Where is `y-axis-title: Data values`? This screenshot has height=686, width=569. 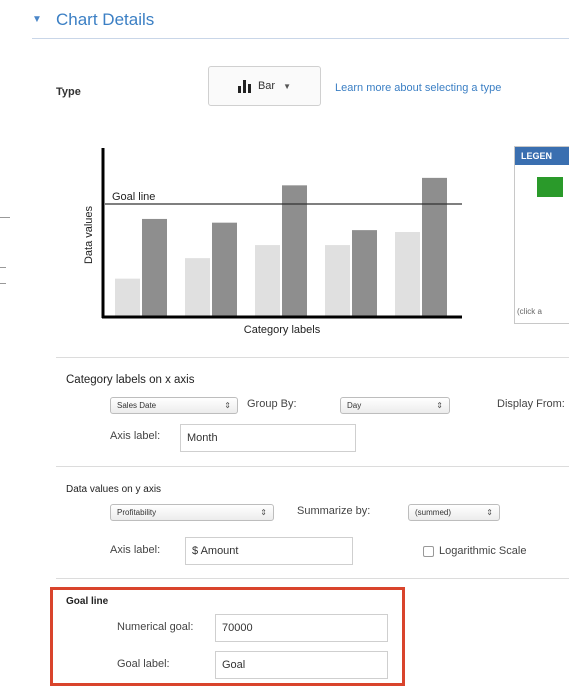 y-axis-title: Data values is located at coordinates (89, 234).